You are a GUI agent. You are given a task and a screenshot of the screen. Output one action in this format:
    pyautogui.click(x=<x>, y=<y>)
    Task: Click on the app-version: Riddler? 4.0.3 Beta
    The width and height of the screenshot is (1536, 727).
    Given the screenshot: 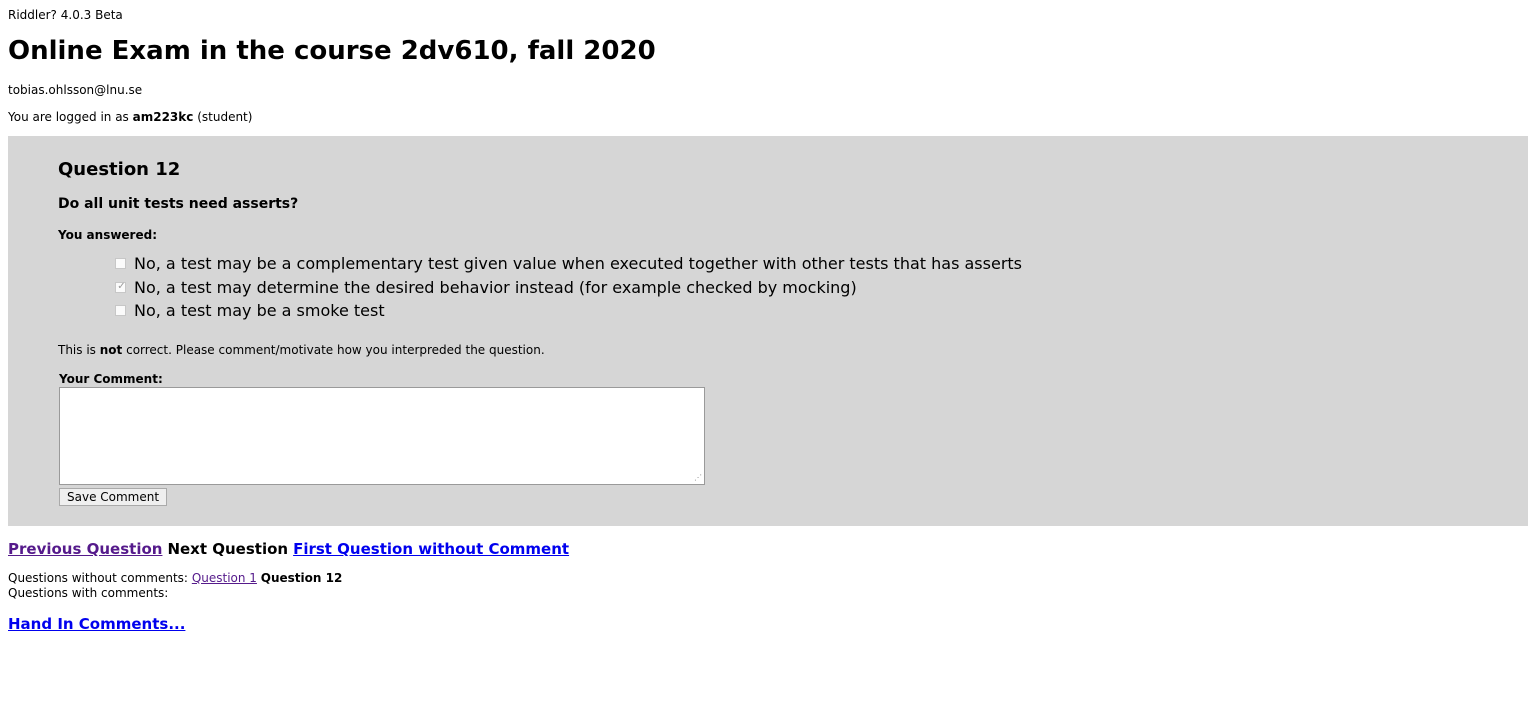 What is the action you would take?
    pyautogui.click(x=65, y=15)
    